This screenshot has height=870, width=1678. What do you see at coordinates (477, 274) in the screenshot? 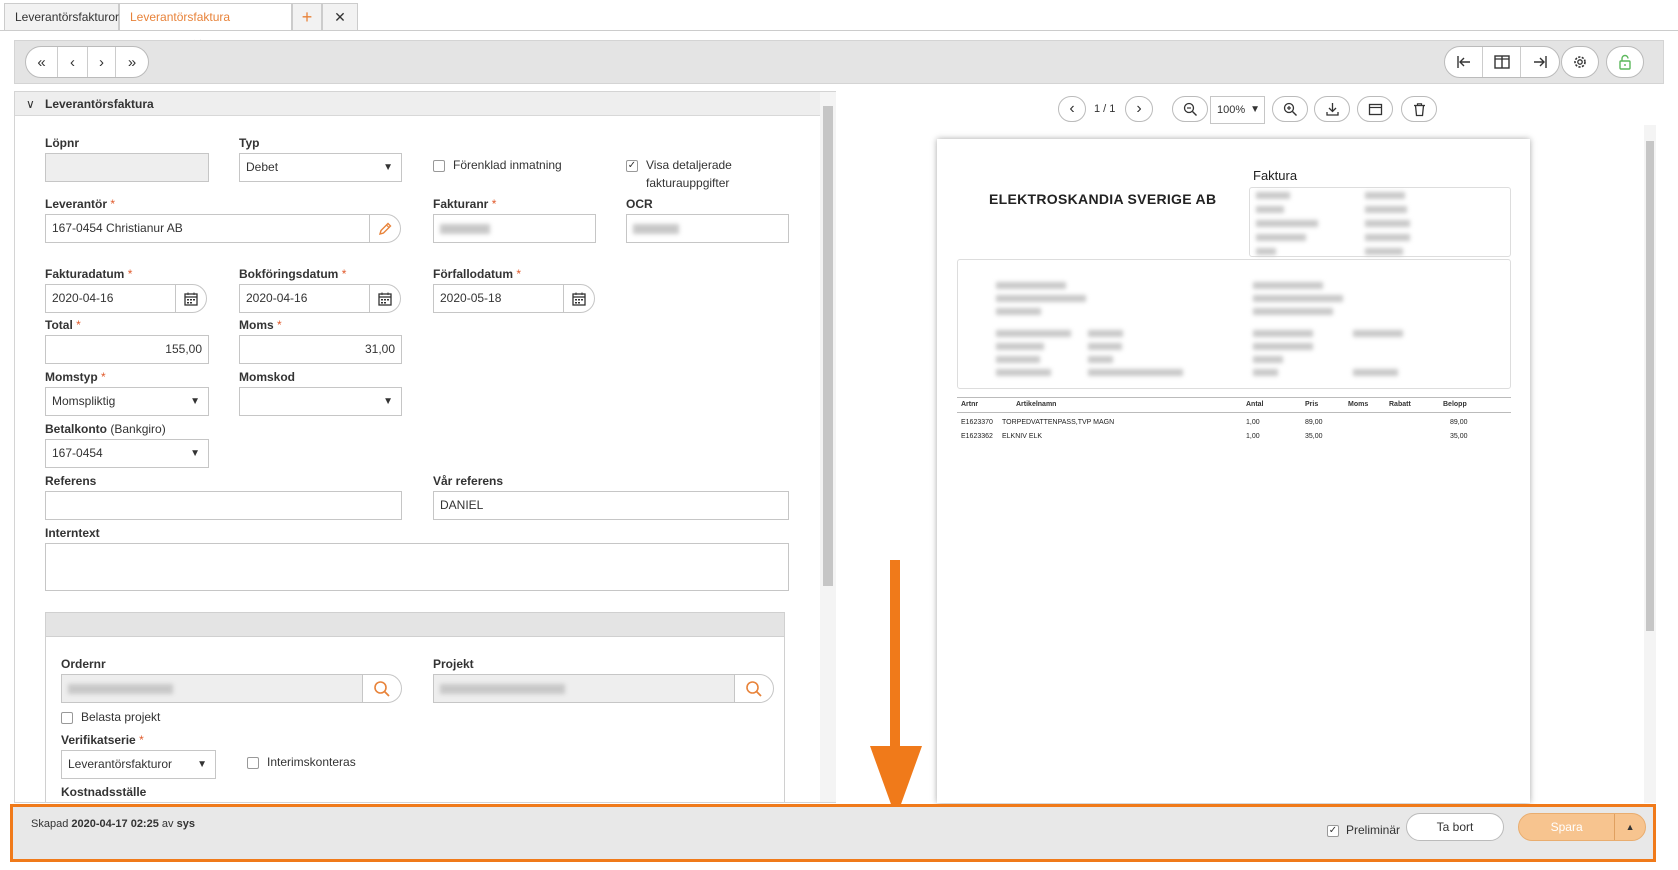
I see `forfallodatum-label: Förfallodatum *` at bounding box center [477, 274].